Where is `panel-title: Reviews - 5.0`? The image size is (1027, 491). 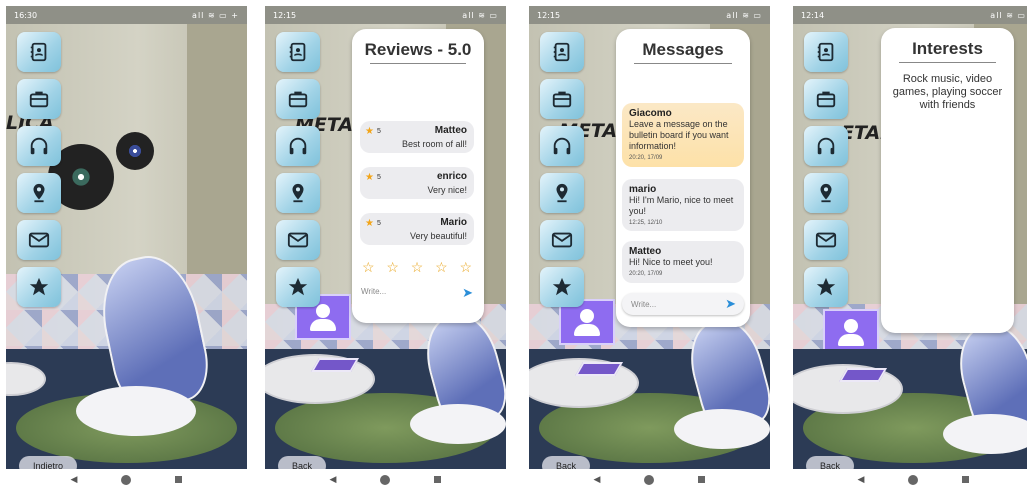 panel-title: Reviews - 5.0 is located at coordinates (418, 49).